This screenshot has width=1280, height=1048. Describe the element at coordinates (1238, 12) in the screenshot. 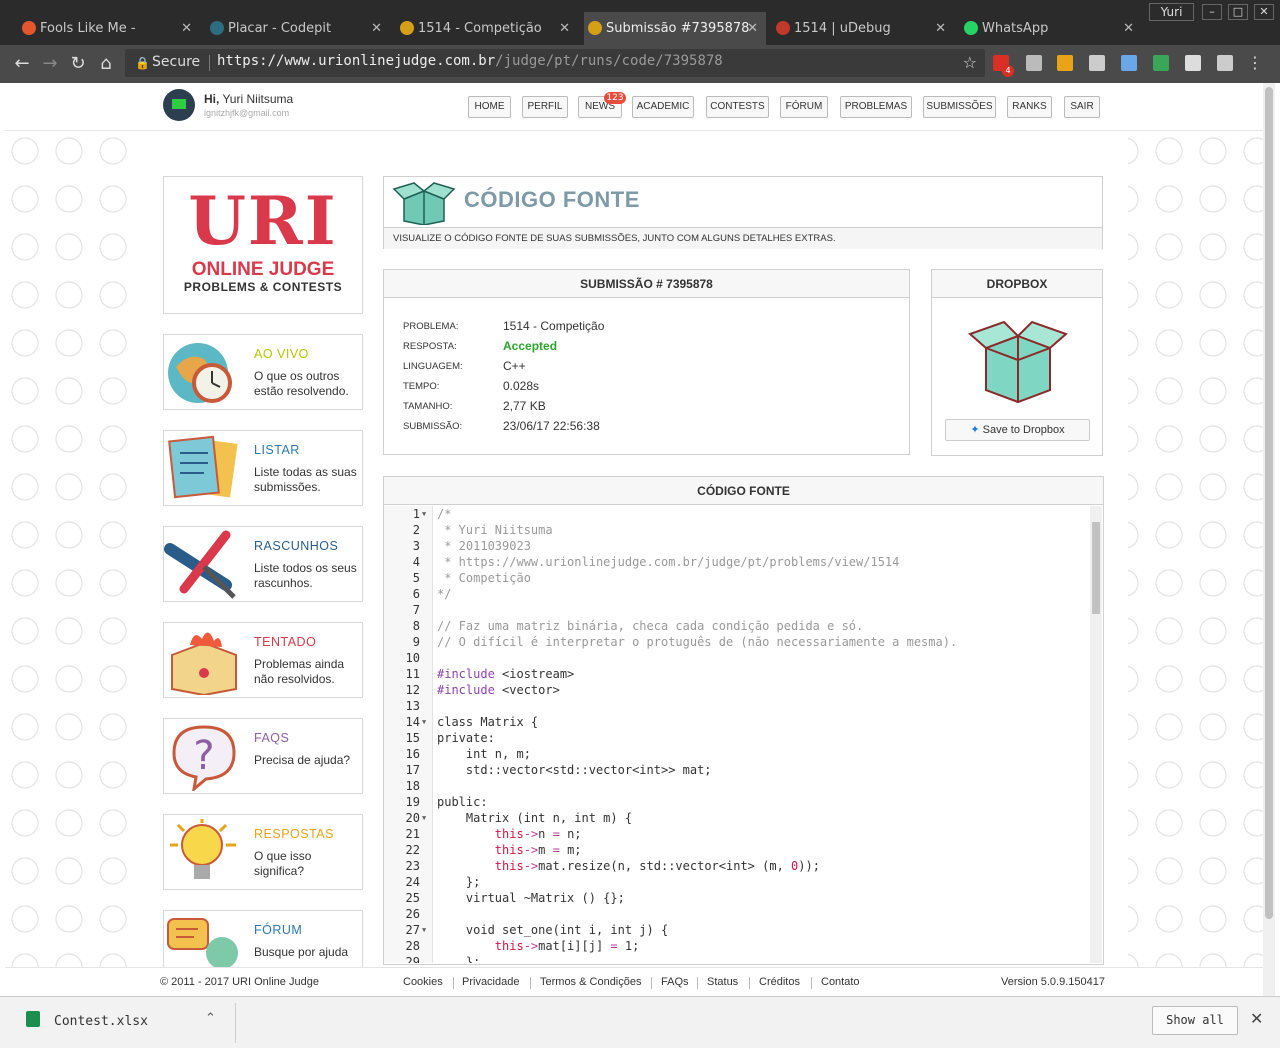

I see `maximize-icon: □` at that location.